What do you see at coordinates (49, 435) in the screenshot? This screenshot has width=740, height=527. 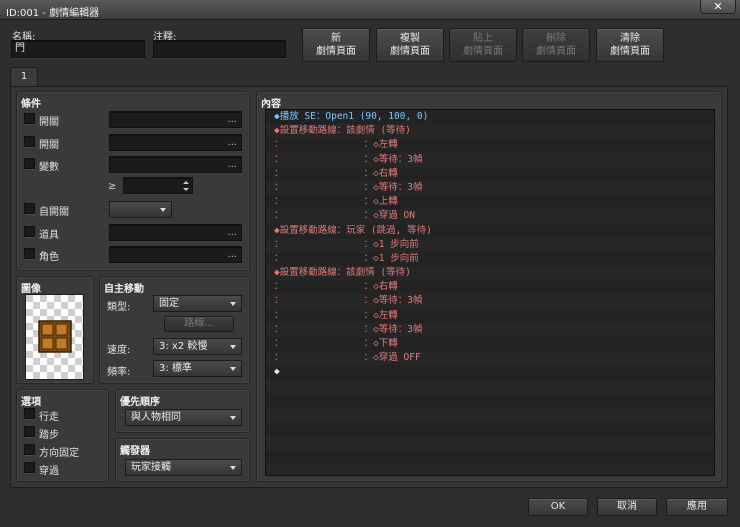 I see `option-label: 踏步` at bounding box center [49, 435].